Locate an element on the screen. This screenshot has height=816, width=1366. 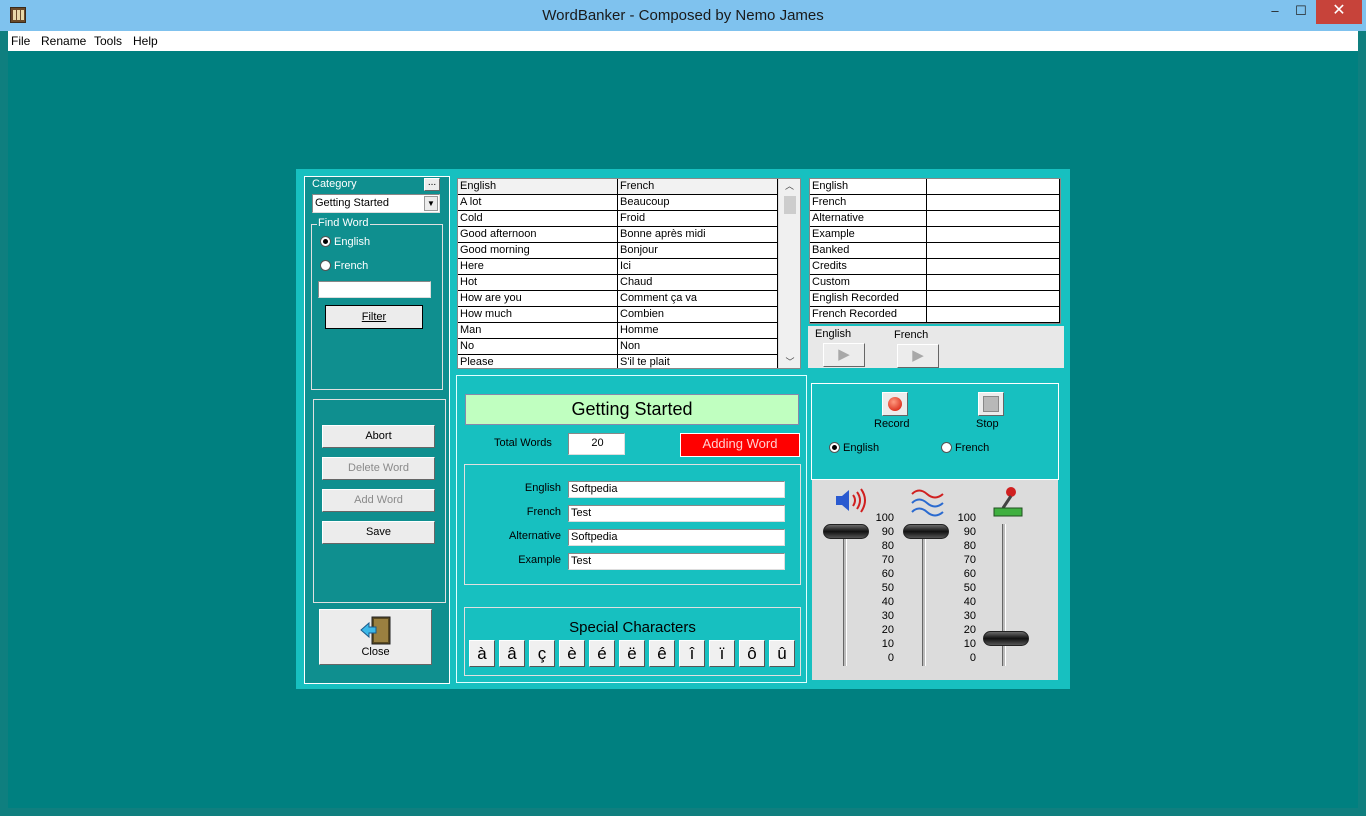
stop-button is located at coordinates (991, 404).